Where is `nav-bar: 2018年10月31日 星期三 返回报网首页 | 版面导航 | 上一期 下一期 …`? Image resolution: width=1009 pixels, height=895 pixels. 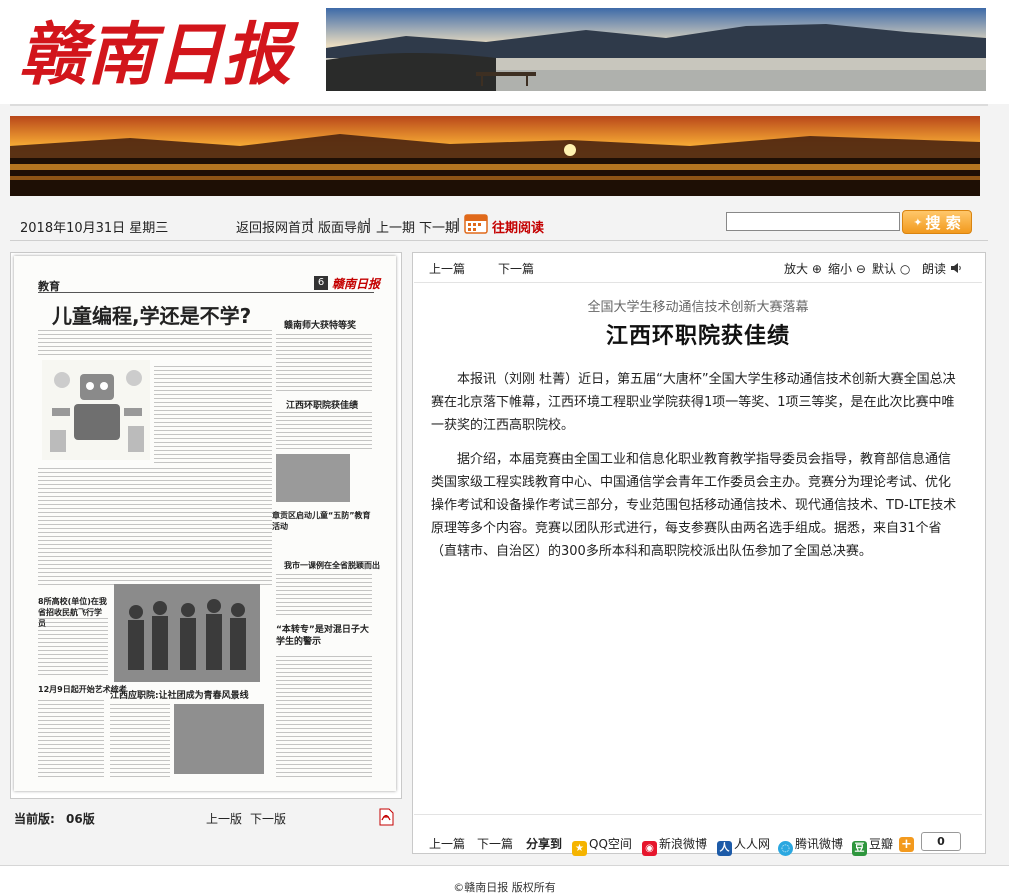 nav-bar: 2018年10月31日 星期三 返回报网首页 | 版面导航 | 上一期 下一期 … is located at coordinates (499, 224).